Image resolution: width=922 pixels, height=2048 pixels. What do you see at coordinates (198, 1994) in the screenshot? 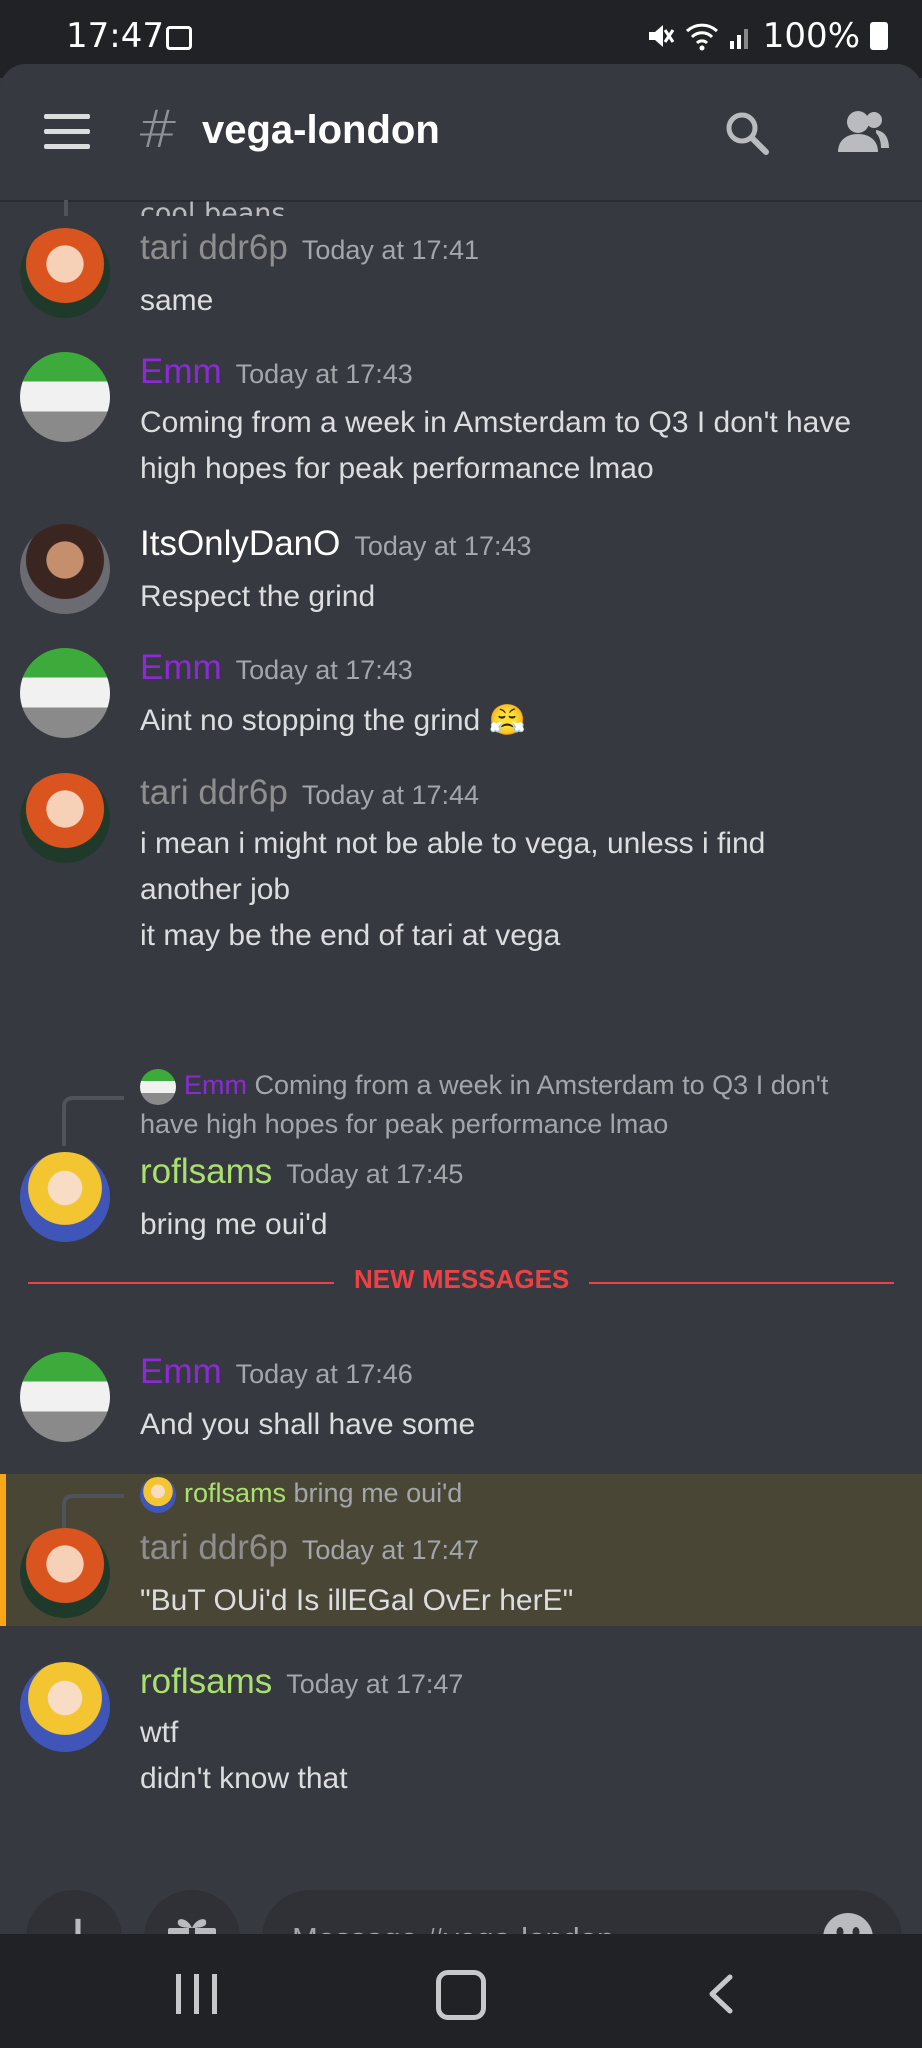
I see `recent-apps-icon` at bounding box center [198, 1994].